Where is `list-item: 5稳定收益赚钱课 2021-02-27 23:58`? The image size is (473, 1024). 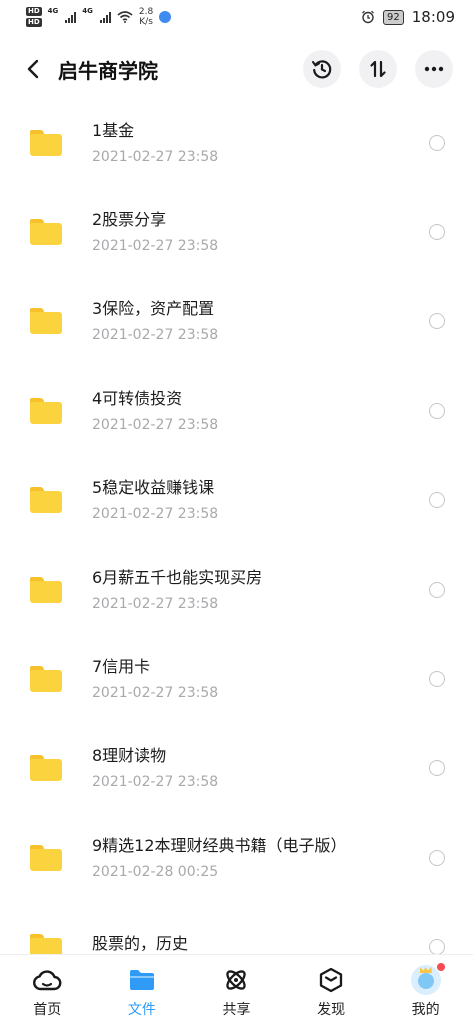 list-item: 5稳定收益赚钱课 2021-02-27 23:58 is located at coordinates (236, 500).